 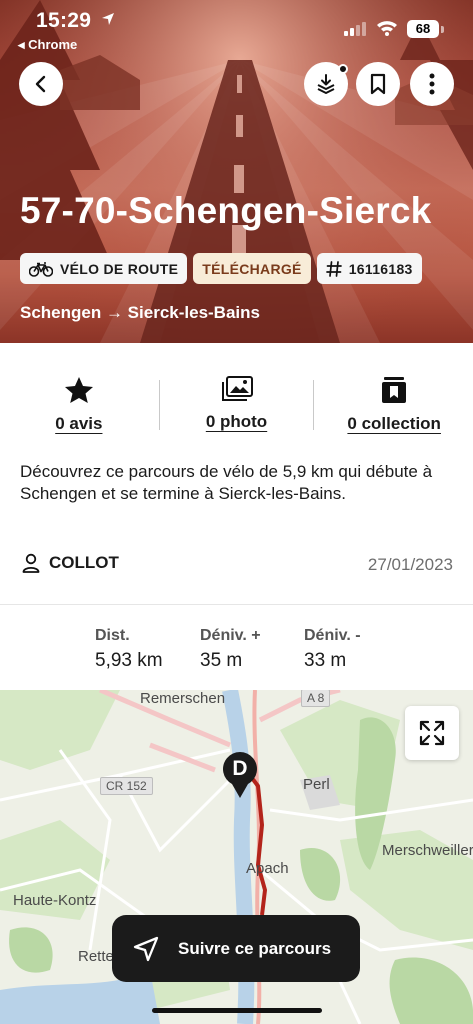 What do you see at coordinates (240, 768) in the screenshot?
I see `start-marker-label: D` at bounding box center [240, 768].